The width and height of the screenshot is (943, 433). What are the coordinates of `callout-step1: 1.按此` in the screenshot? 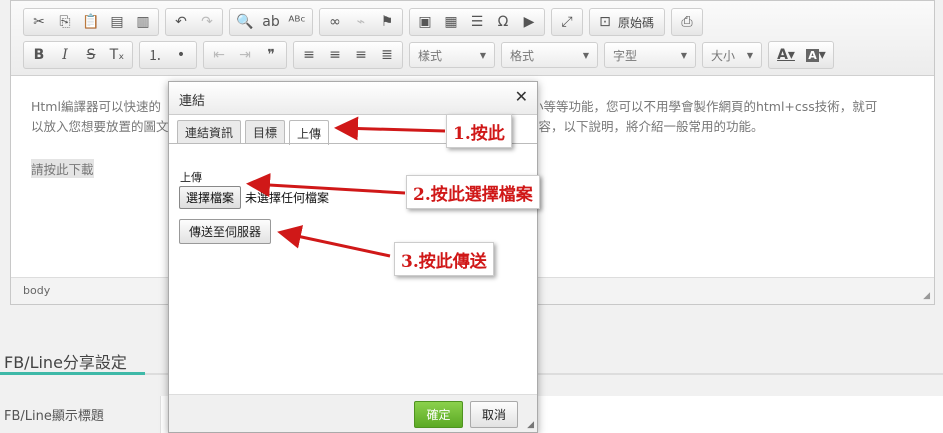 It's located at (479, 131).